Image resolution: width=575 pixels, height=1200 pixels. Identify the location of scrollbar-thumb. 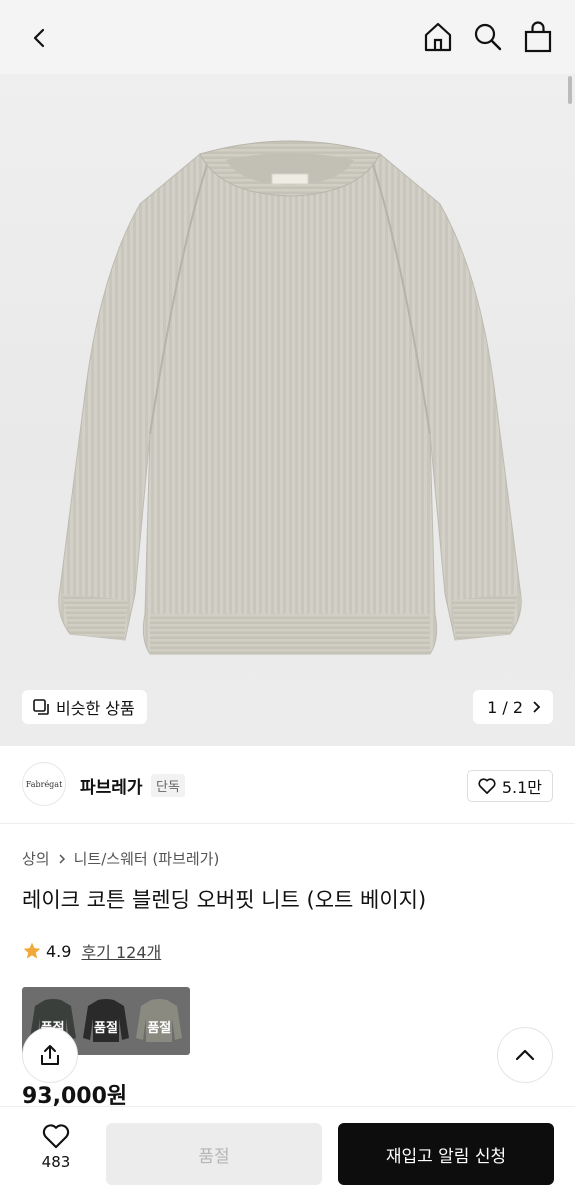
(570, 90).